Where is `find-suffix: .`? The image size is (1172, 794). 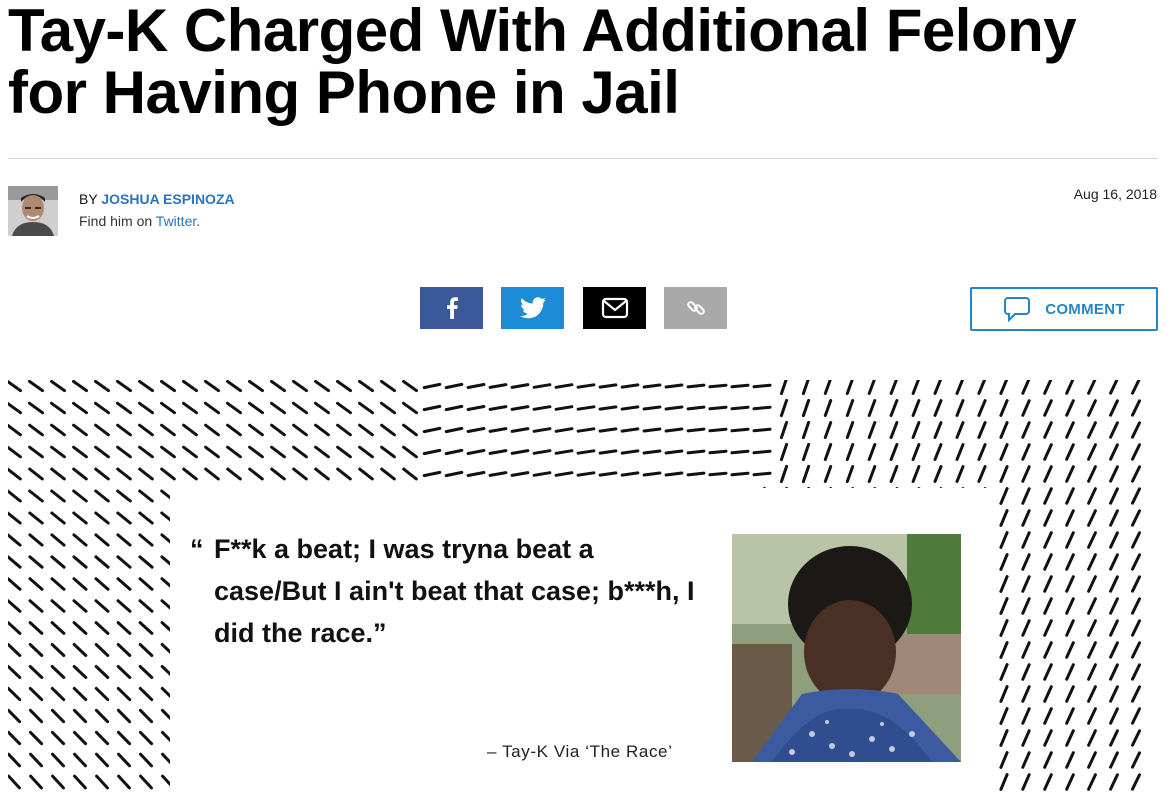 find-suffix: . is located at coordinates (198, 221).